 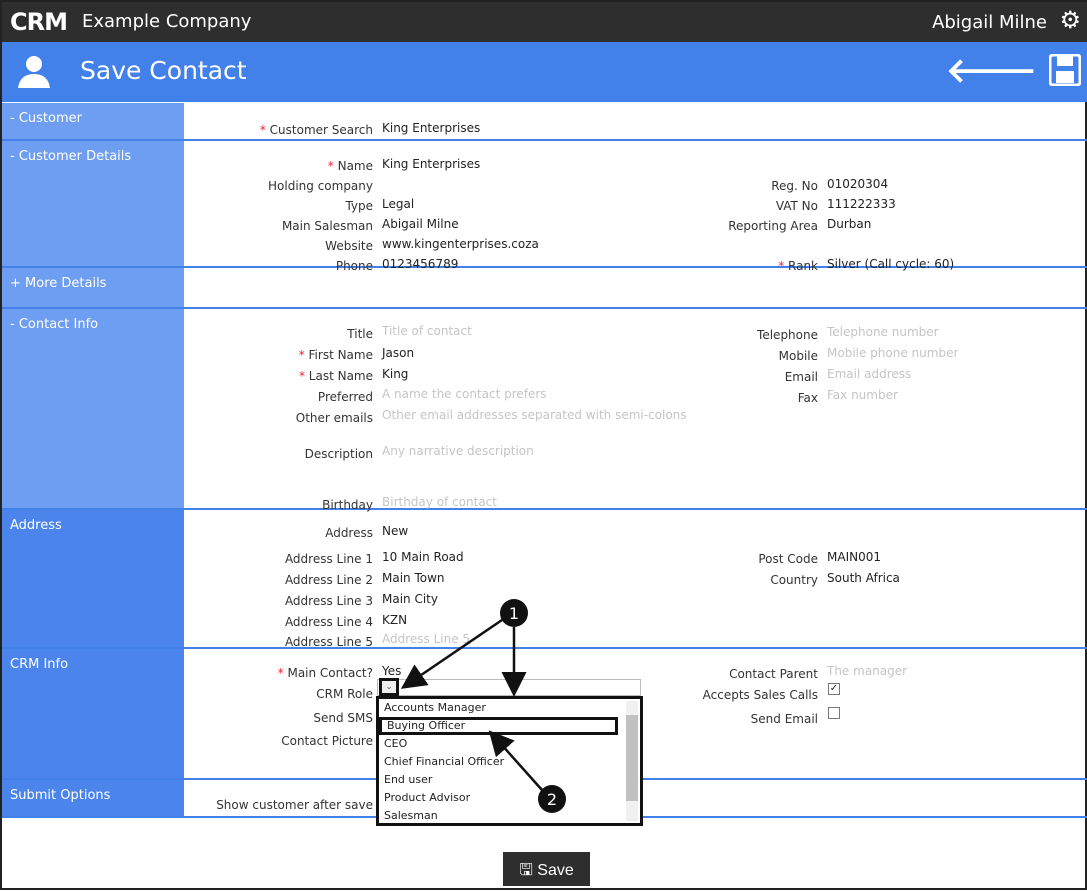 What do you see at coordinates (483, 706) in the screenshot?
I see `annotation-overlay: 1 2` at bounding box center [483, 706].